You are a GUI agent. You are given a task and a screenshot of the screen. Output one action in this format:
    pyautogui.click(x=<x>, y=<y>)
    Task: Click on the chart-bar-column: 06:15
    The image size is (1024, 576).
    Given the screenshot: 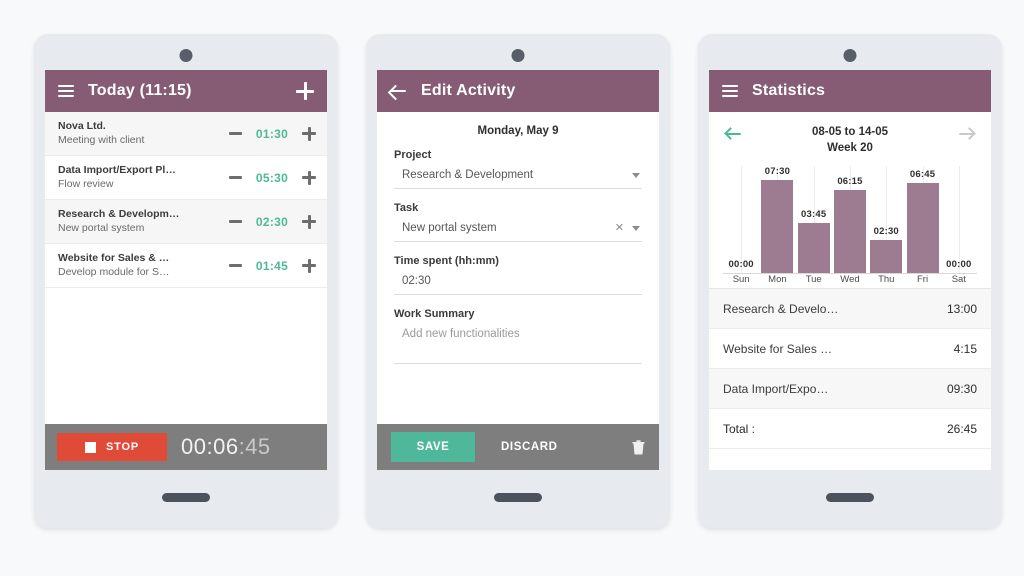 What is the action you would take?
    pyautogui.click(x=850, y=220)
    